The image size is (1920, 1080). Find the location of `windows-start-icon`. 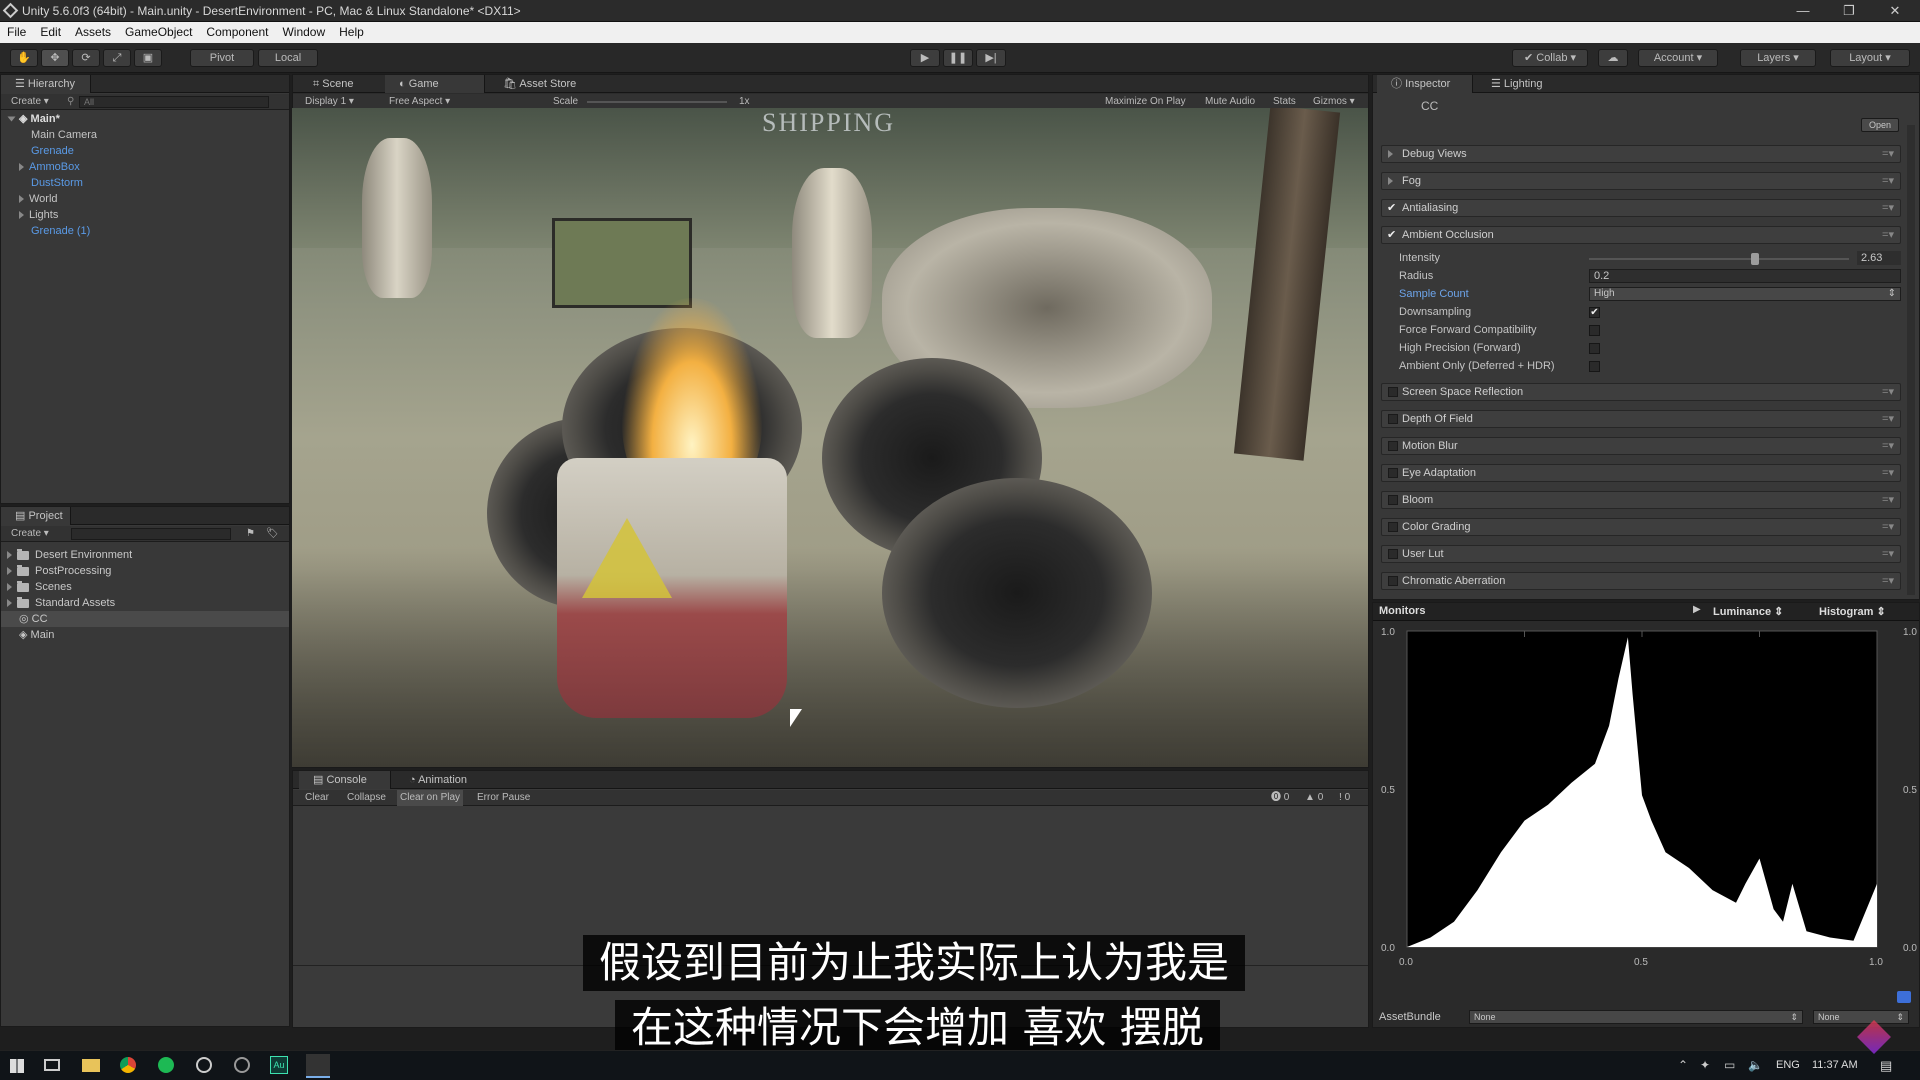

windows-start-icon is located at coordinates (17, 1066).